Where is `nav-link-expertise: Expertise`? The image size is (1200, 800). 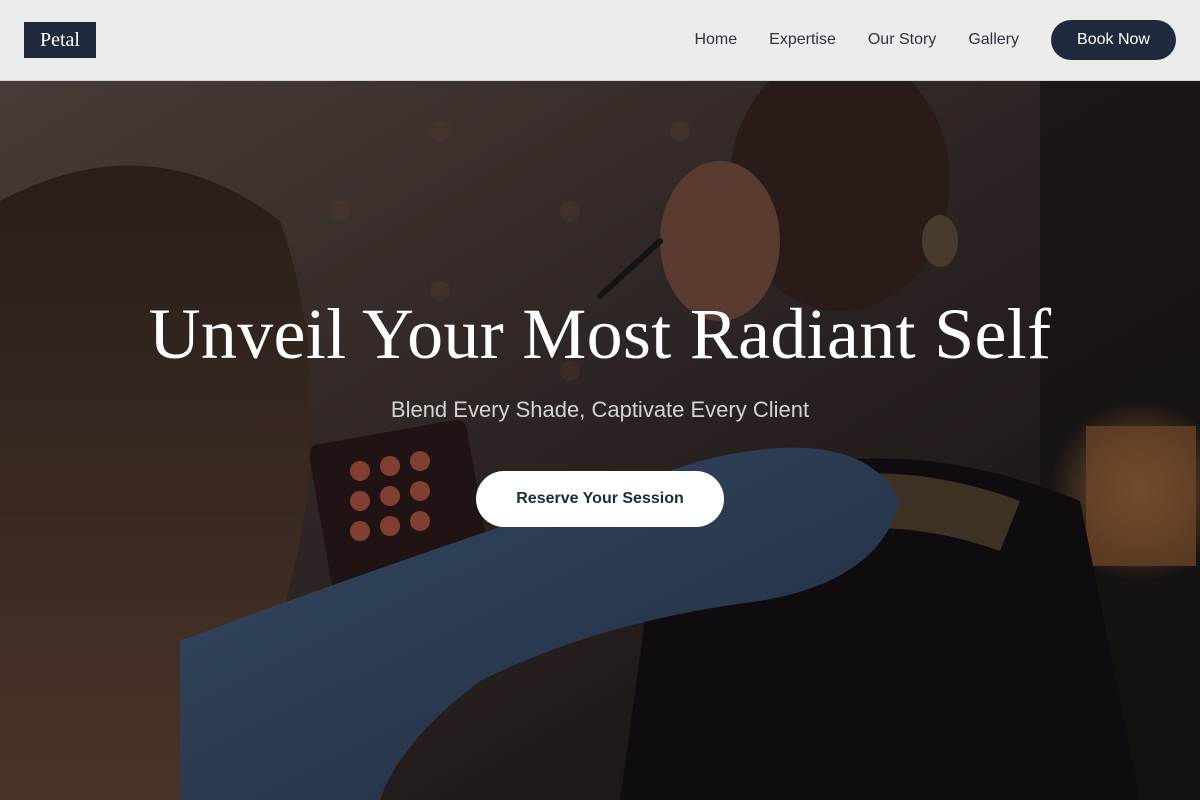 nav-link-expertise: Expertise is located at coordinates (802, 40).